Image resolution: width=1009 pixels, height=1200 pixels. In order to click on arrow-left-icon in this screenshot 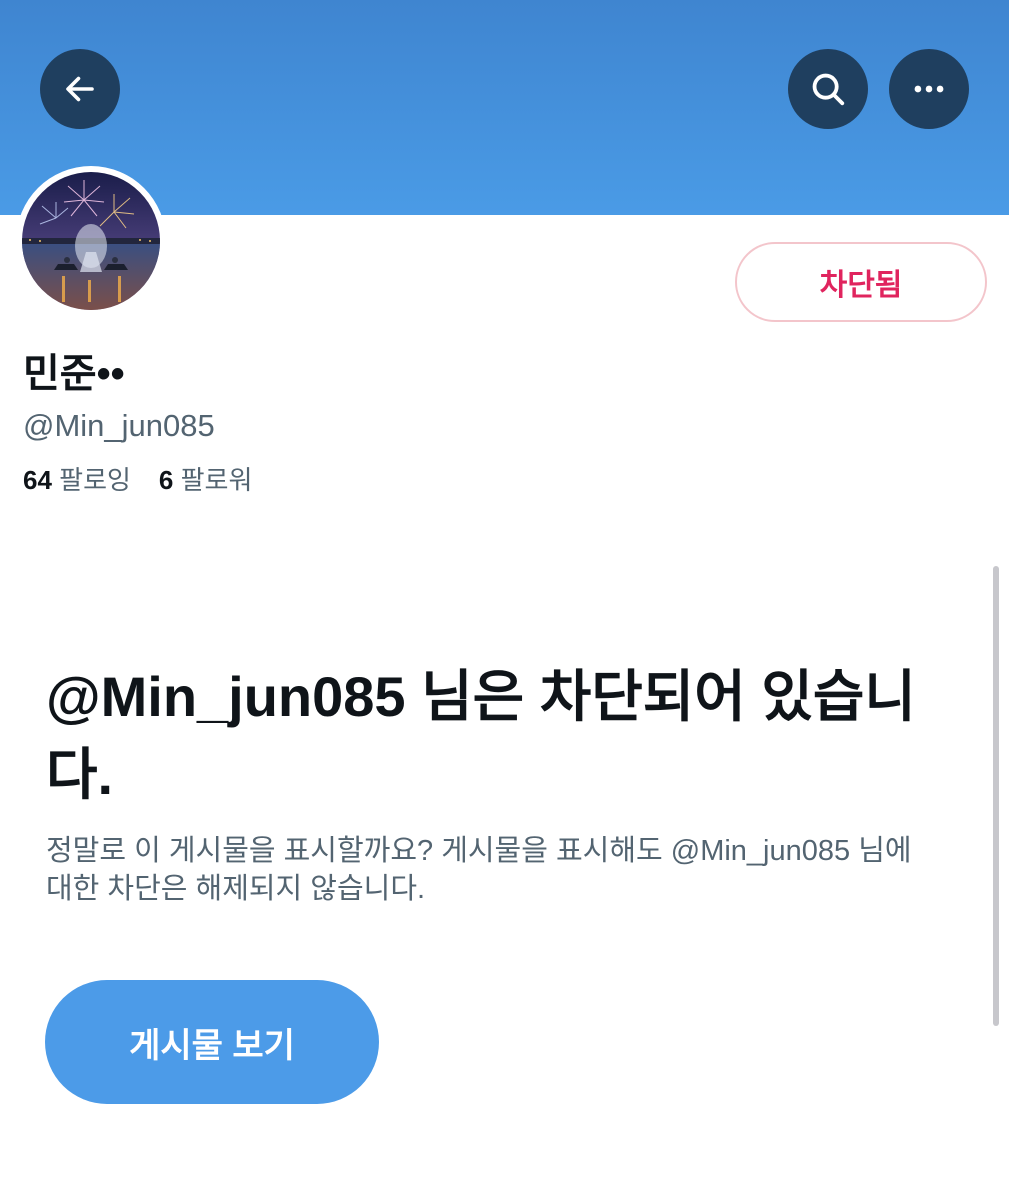, I will do `click(80, 89)`.